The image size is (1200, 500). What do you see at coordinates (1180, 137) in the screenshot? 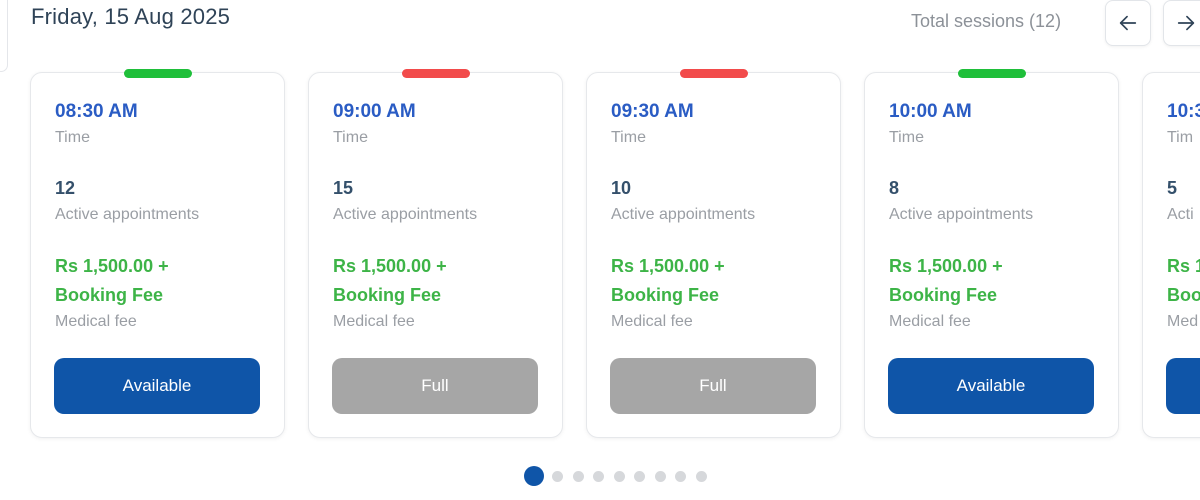
I see `session-time-label: Tim` at bounding box center [1180, 137].